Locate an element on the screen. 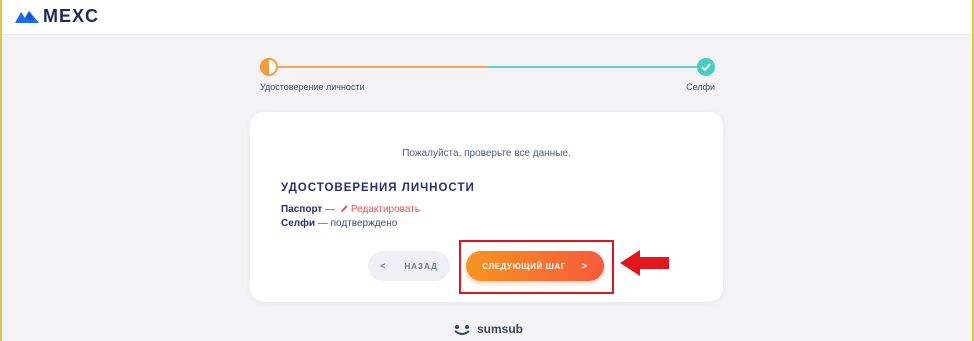  back-button: < НАЗАД is located at coordinates (409, 266).